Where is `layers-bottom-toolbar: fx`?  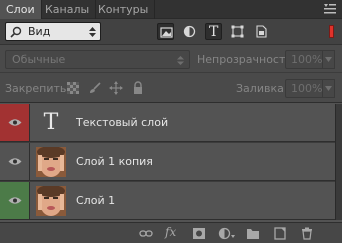 layers-bottom-toolbar: fx is located at coordinates (171, 232).